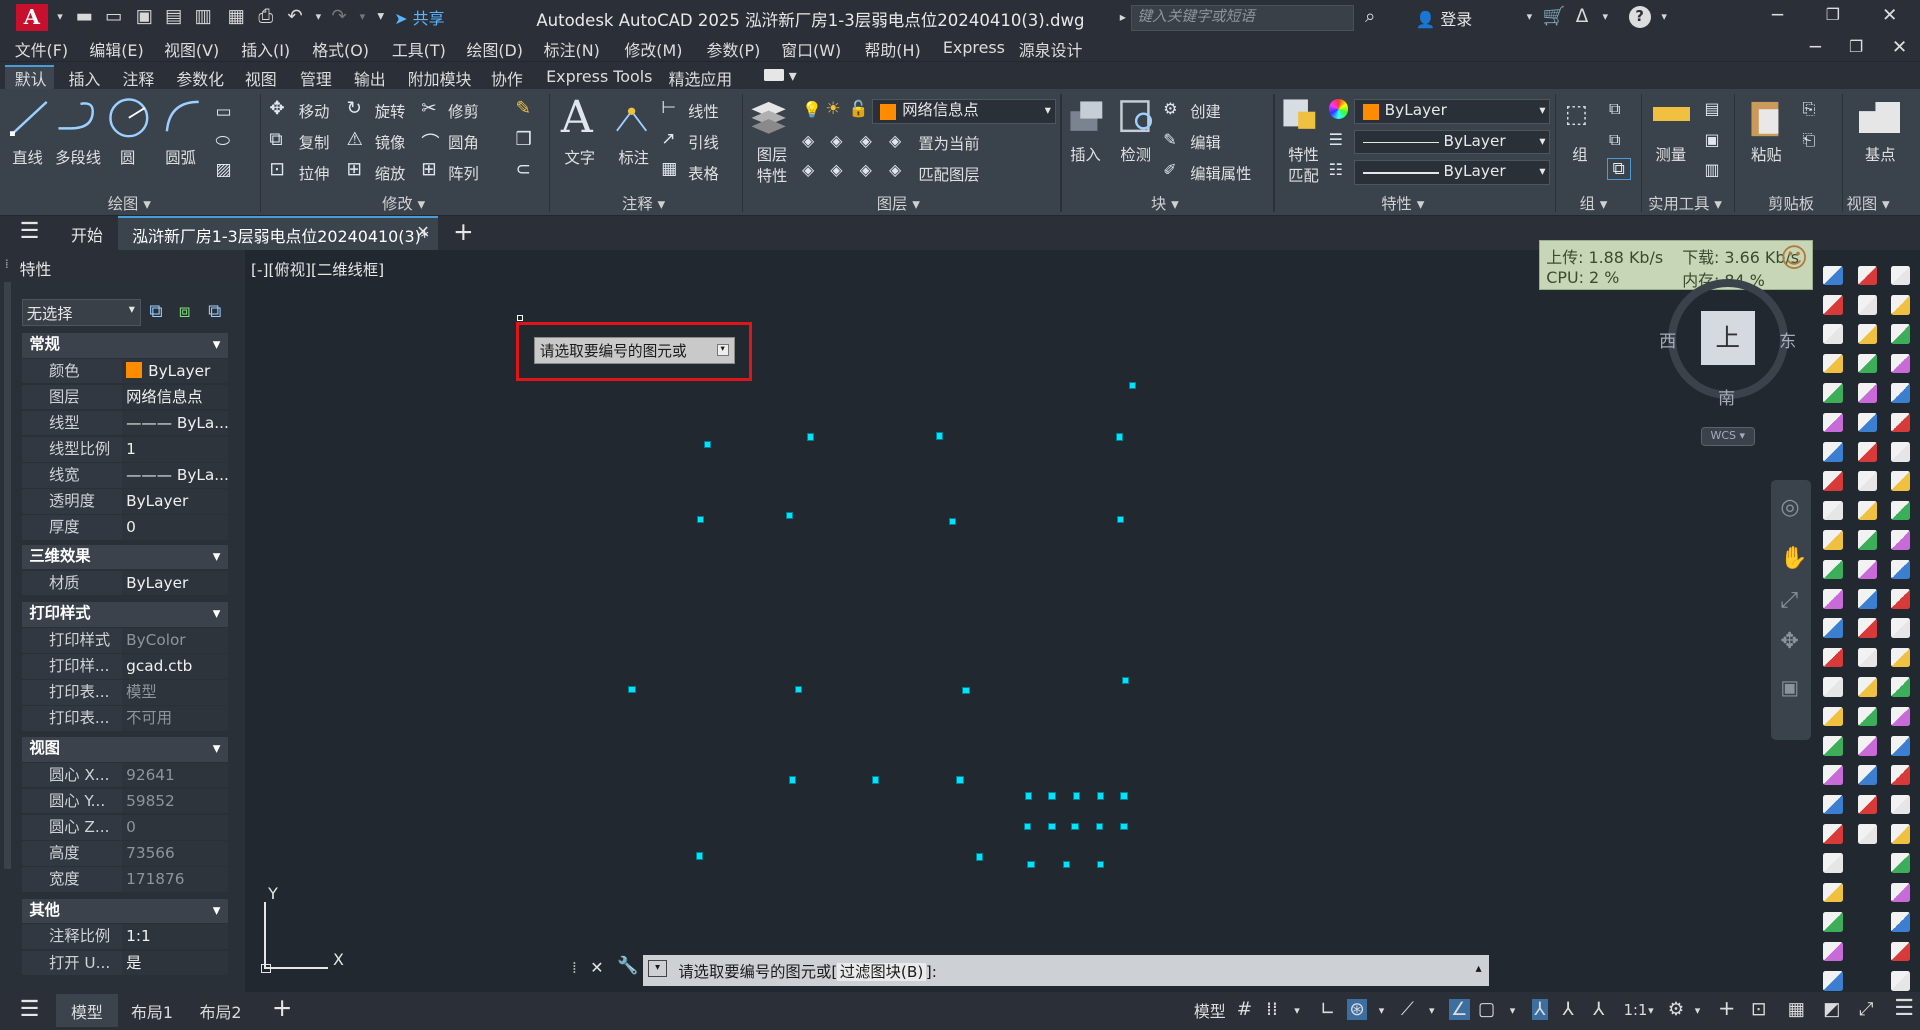  What do you see at coordinates (138, 78) in the screenshot?
I see `tab-annotate: 注释` at bounding box center [138, 78].